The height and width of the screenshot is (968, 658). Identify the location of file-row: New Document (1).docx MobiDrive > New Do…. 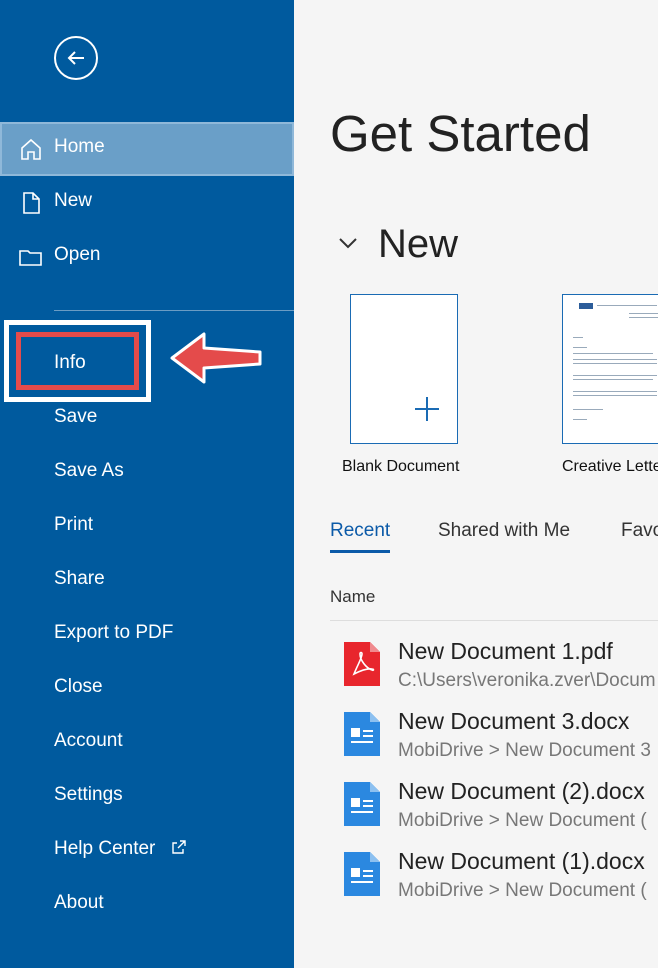
(494, 878).